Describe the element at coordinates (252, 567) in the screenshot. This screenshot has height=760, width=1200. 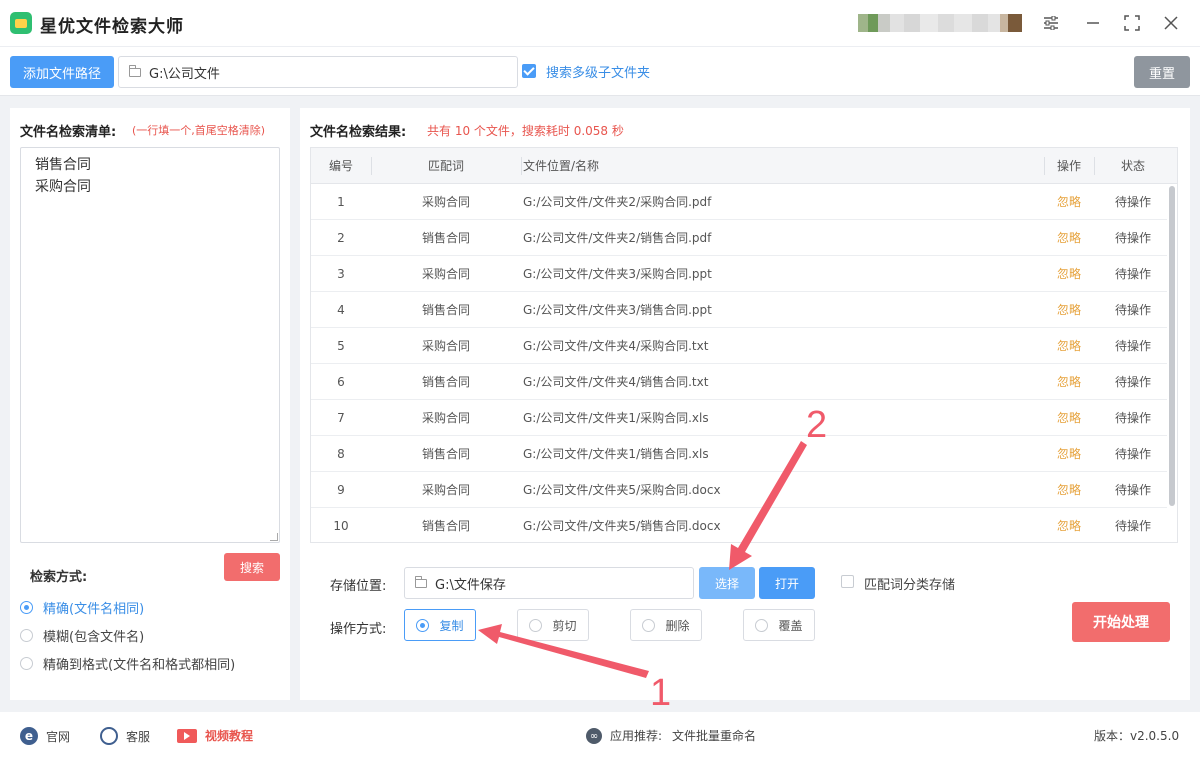
I see `search-button: 搜索` at that location.